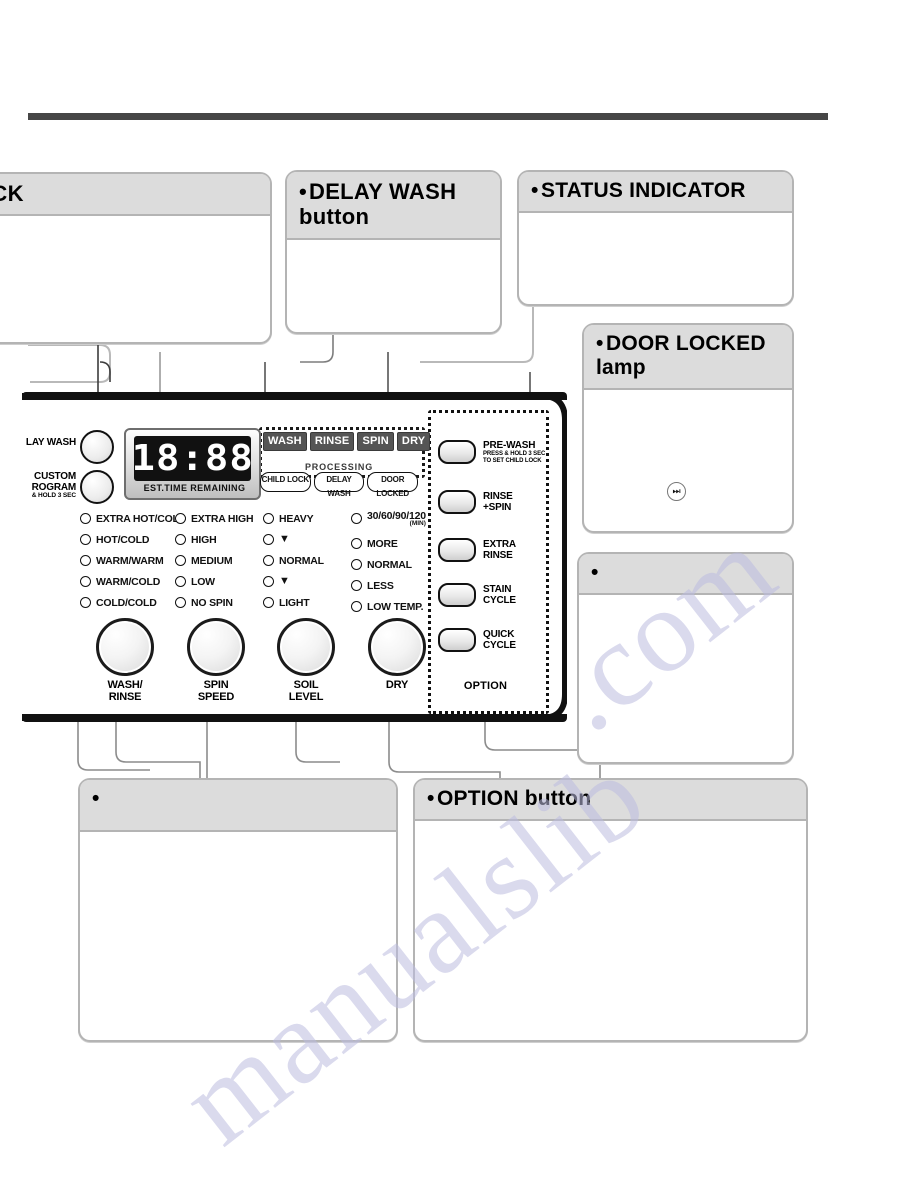 The width and height of the screenshot is (918, 1188). Describe the element at coordinates (457, 452) in the screenshot. I see `pre-wash-button-cap` at that location.